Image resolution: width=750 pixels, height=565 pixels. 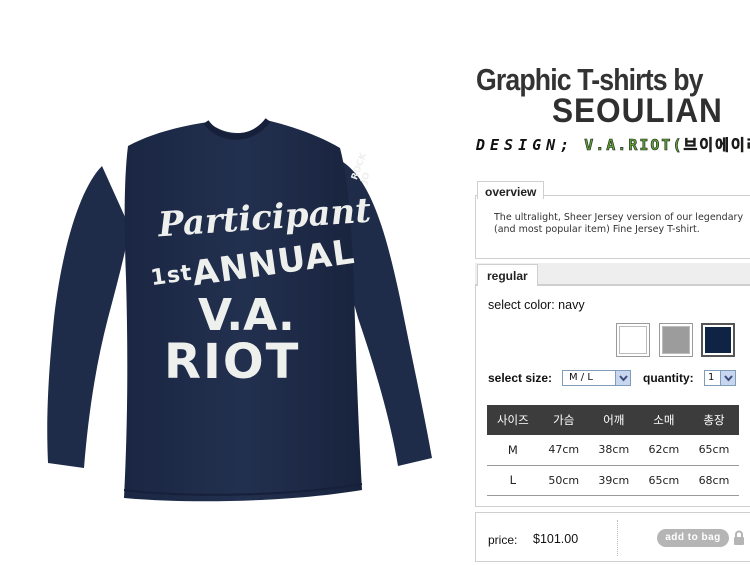 I want to click on tab-regular: regular, so click(x=507, y=275).